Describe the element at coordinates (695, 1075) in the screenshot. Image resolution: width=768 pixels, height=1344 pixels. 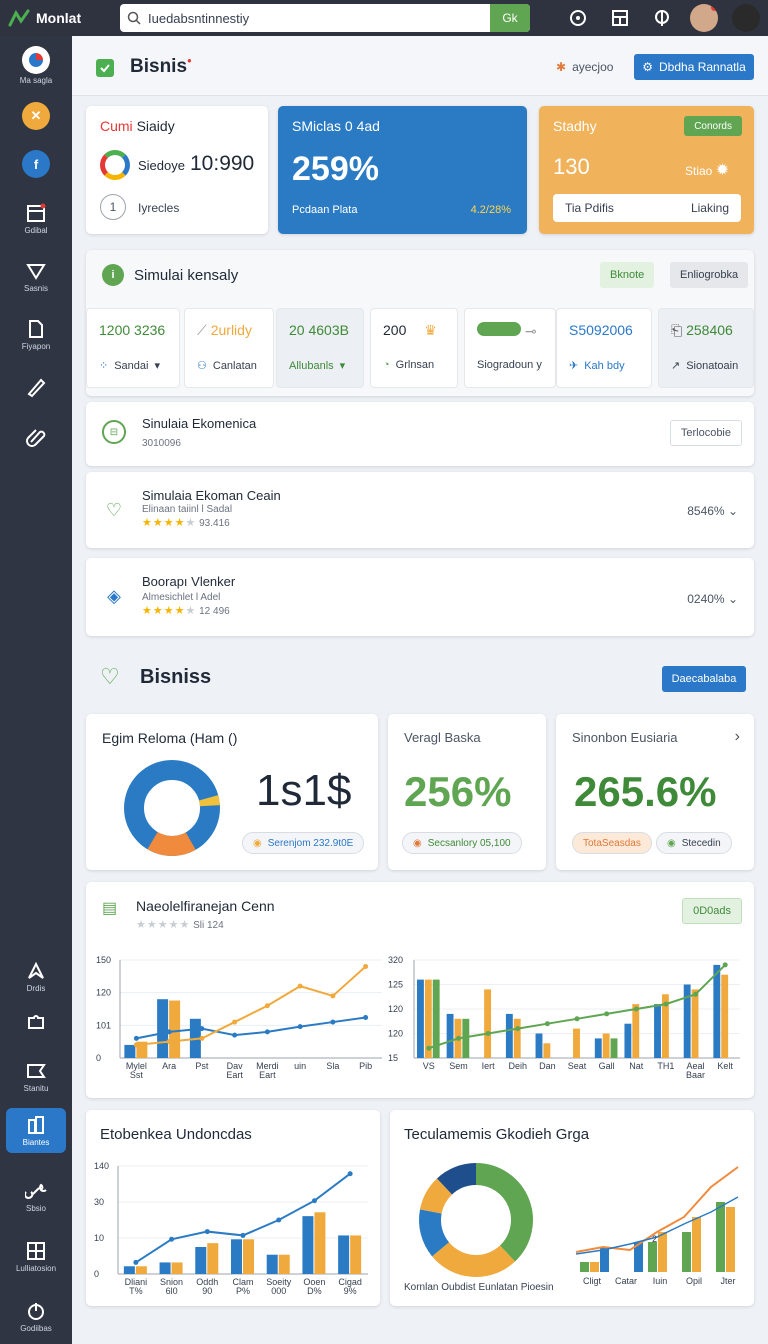
I see `x-tick-label: Baar` at that location.